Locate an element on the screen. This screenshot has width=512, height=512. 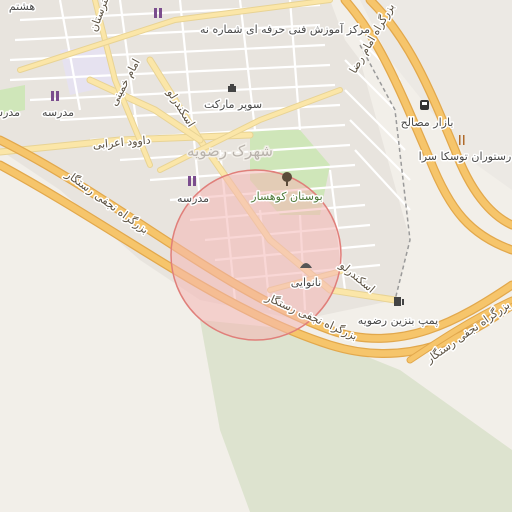
district-label: شهرک رضویه is located at coordinates (230, 151).